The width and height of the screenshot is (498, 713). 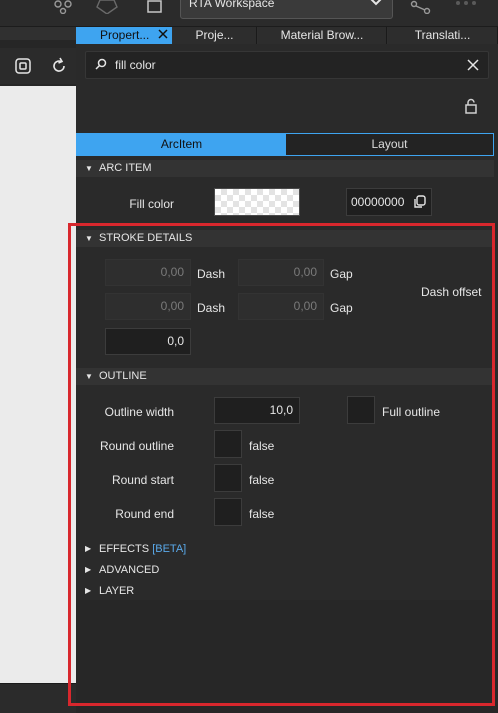 I want to click on section-effects-title-wrap: EFFECTS [BETA], so click(x=142, y=549).